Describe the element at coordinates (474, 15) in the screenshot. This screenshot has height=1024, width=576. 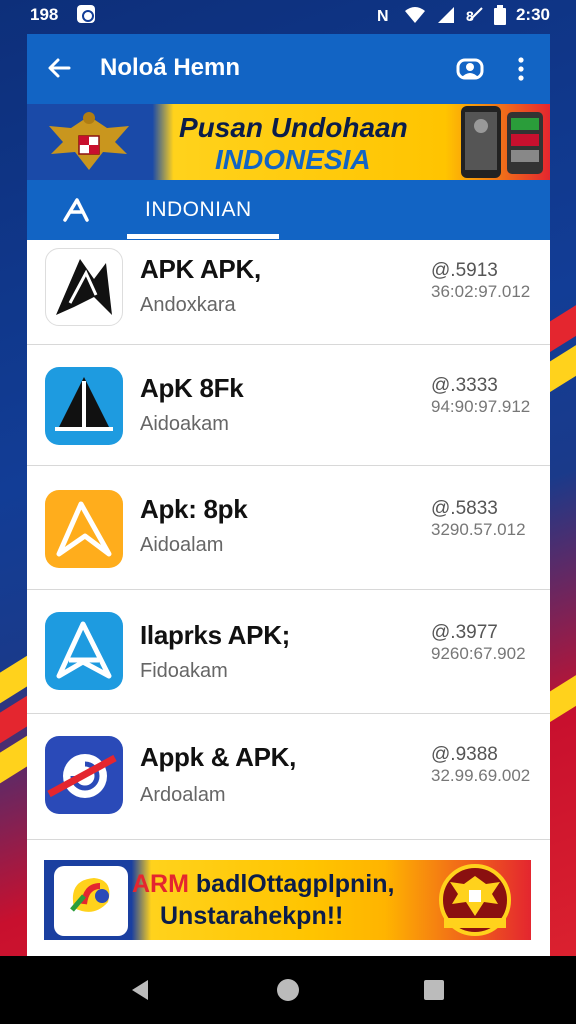
I see `vibrate-icon: 8` at that location.